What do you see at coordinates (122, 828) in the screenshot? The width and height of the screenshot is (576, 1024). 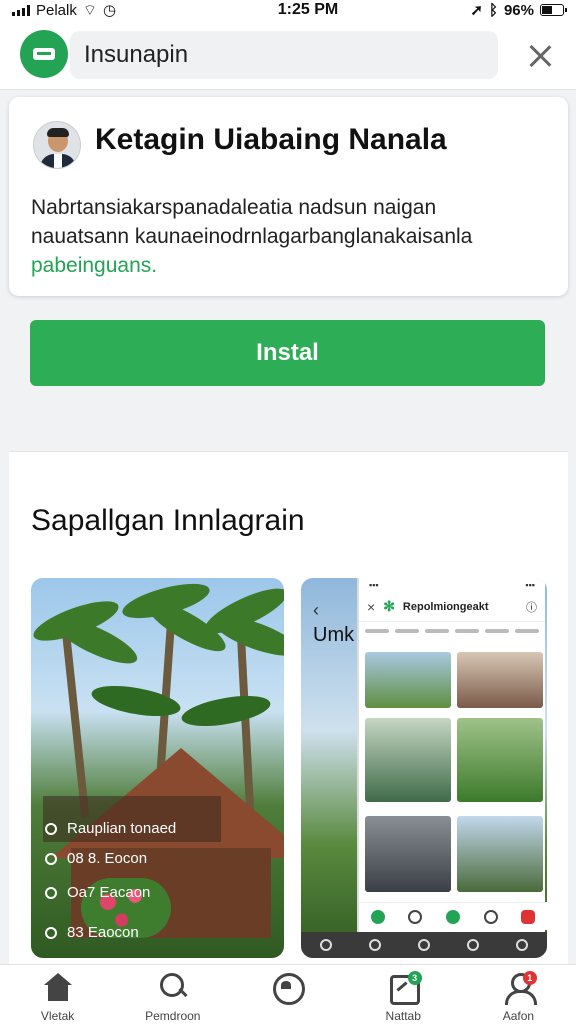 I see `overlay-title: Rauplian tonaed` at bounding box center [122, 828].